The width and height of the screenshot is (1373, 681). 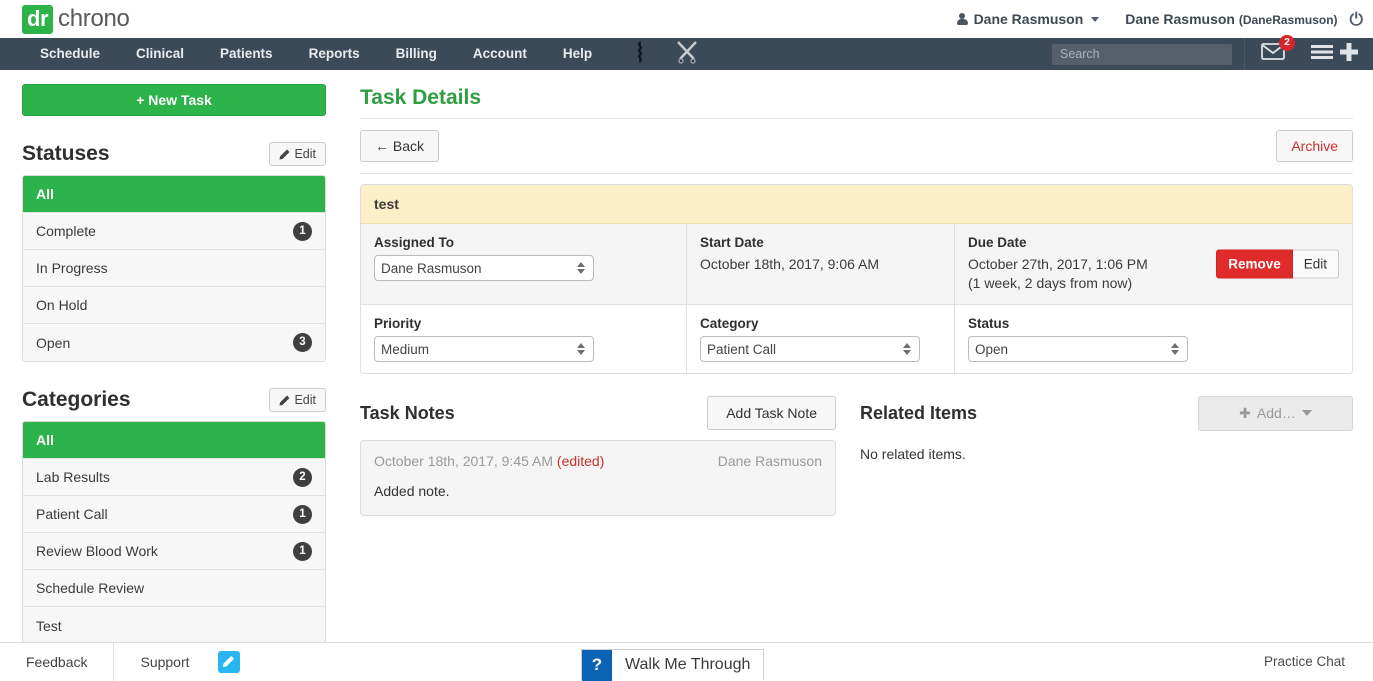 What do you see at coordinates (72, 514) in the screenshot?
I see `category-item-label: Patient Call` at bounding box center [72, 514].